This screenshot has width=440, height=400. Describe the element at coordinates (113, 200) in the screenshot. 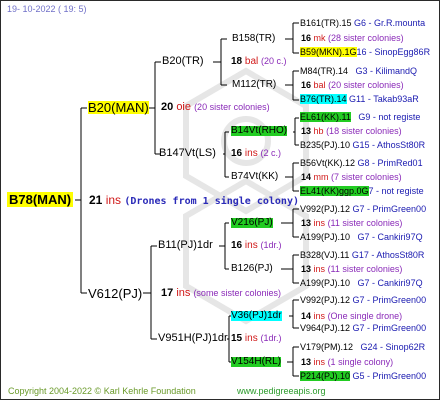

I see `root-insemination: ins` at that location.